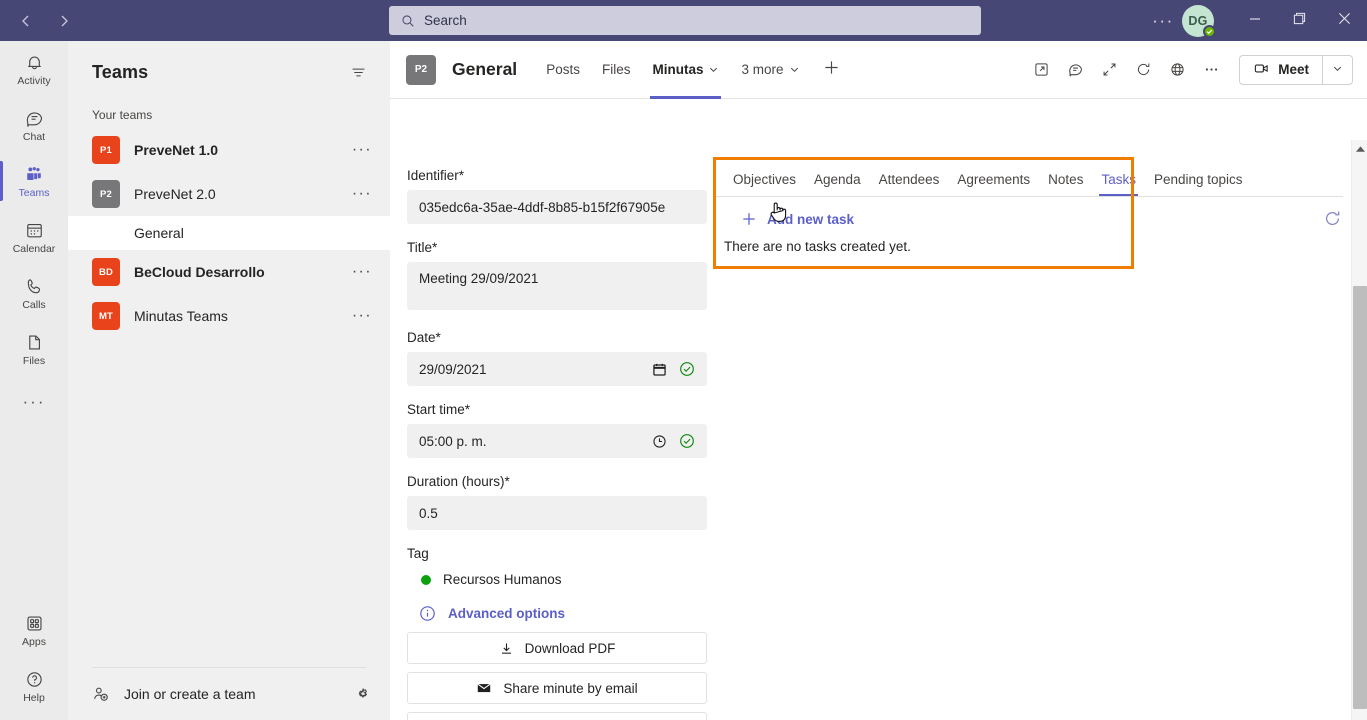  I want to click on tag-value-row: Recursos Humanos, so click(557, 577).